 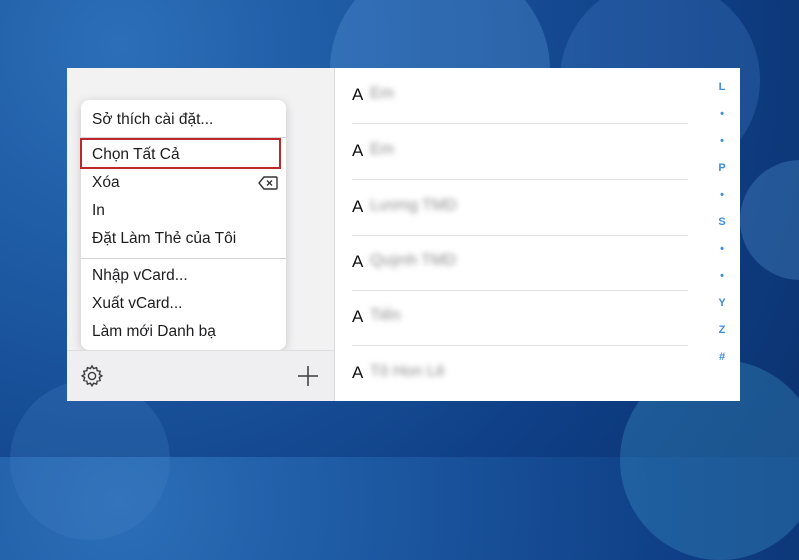 I want to click on contact-row: A Lương TMD, so click(x=511, y=208).